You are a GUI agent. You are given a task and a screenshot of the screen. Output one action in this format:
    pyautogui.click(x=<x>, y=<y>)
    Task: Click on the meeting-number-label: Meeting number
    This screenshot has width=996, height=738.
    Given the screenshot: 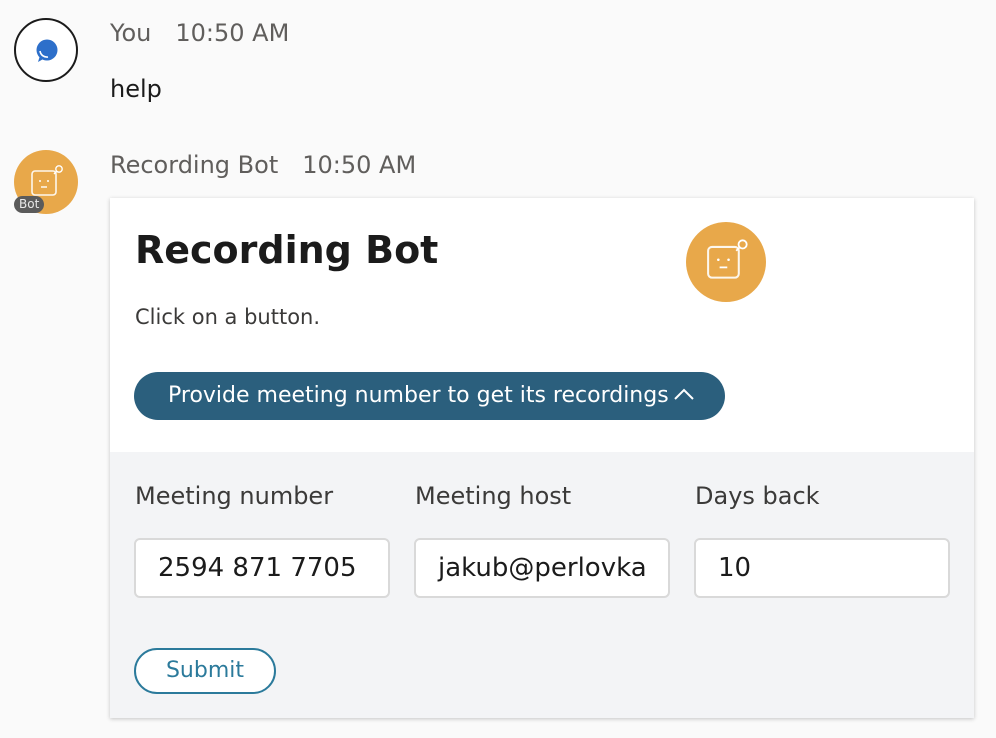 What is the action you would take?
    pyautogui.click(x=234, y=496)
    